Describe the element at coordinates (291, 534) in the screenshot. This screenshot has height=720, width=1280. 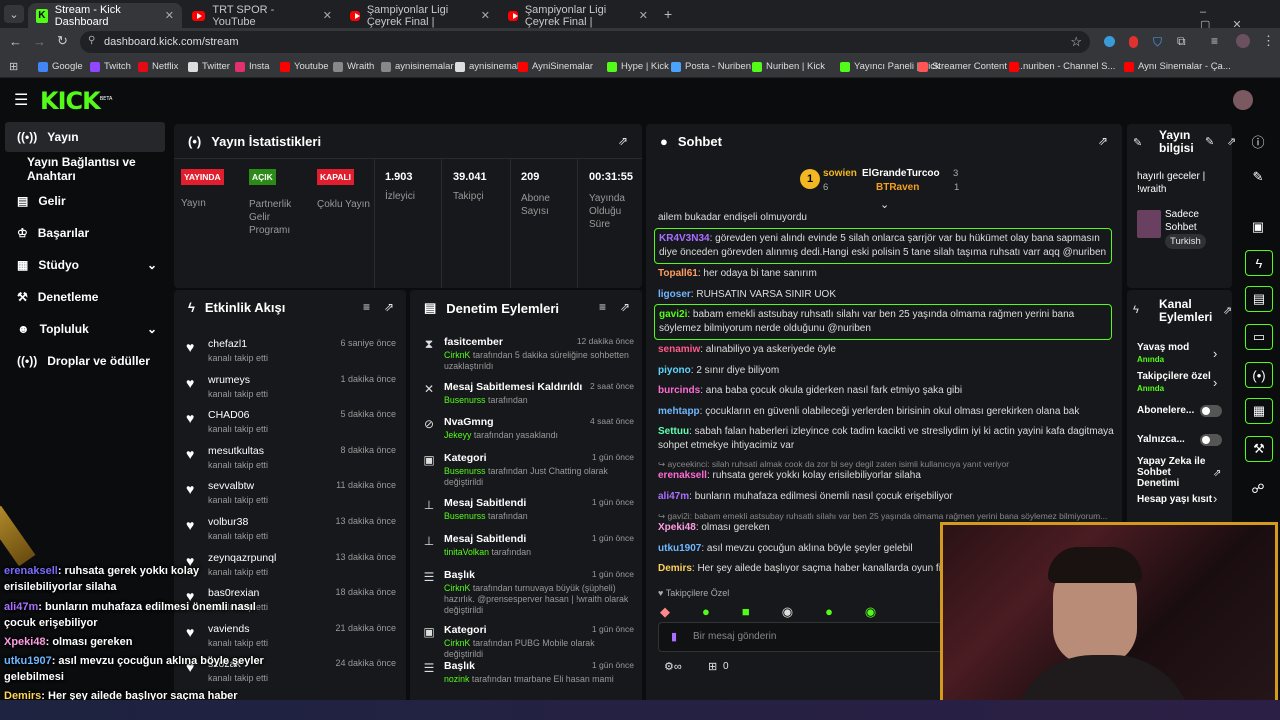
I see `activity-item: ♥ volbur38 kanalı takip etti 13 dakika önce` at that location.